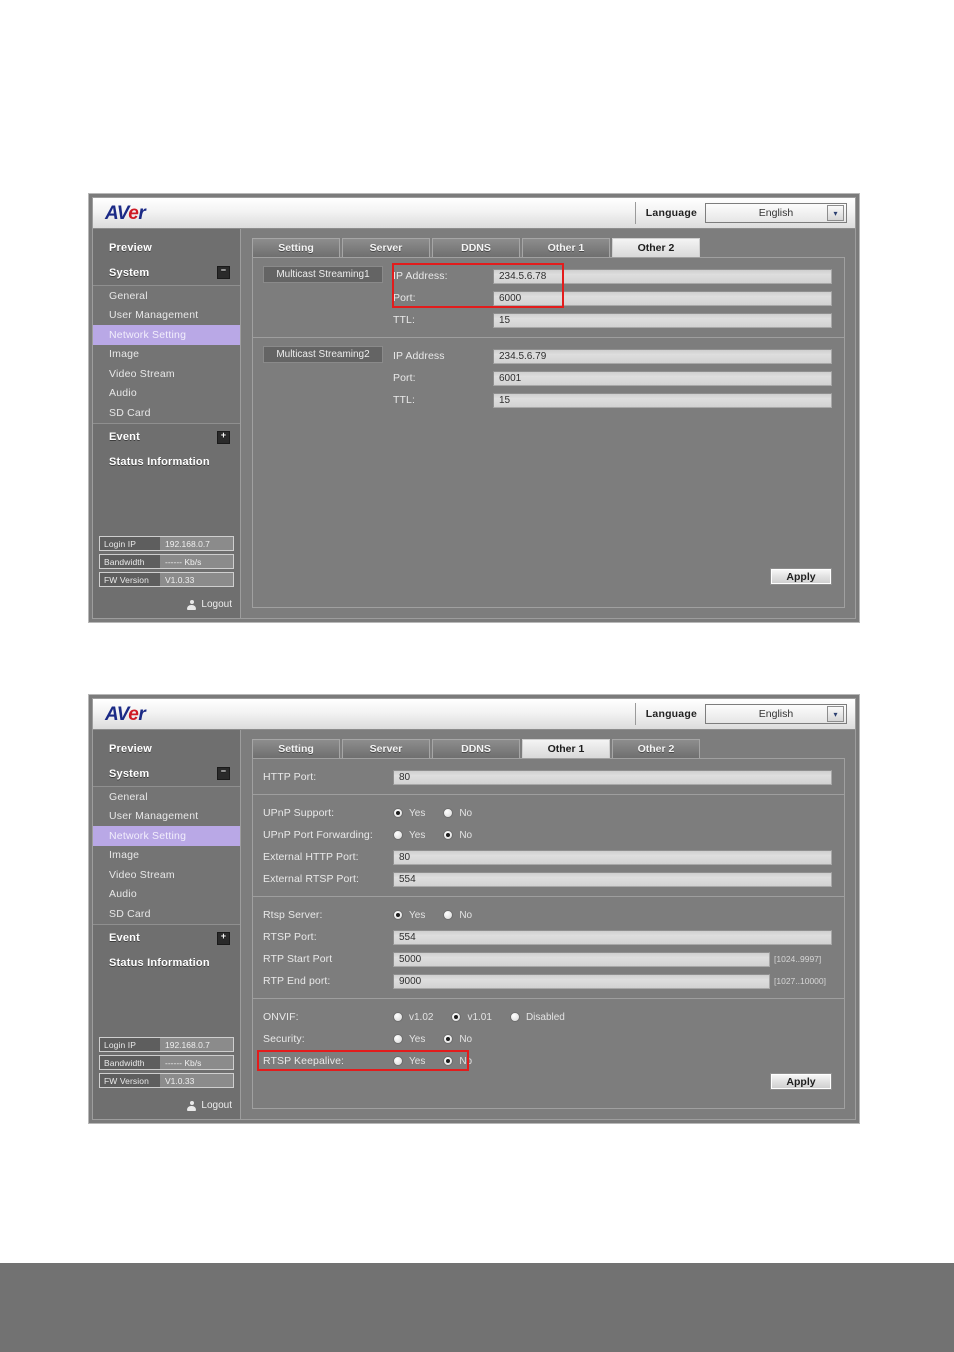  I want to click on collapse-minus-icon-2: −, so click(223, 773).